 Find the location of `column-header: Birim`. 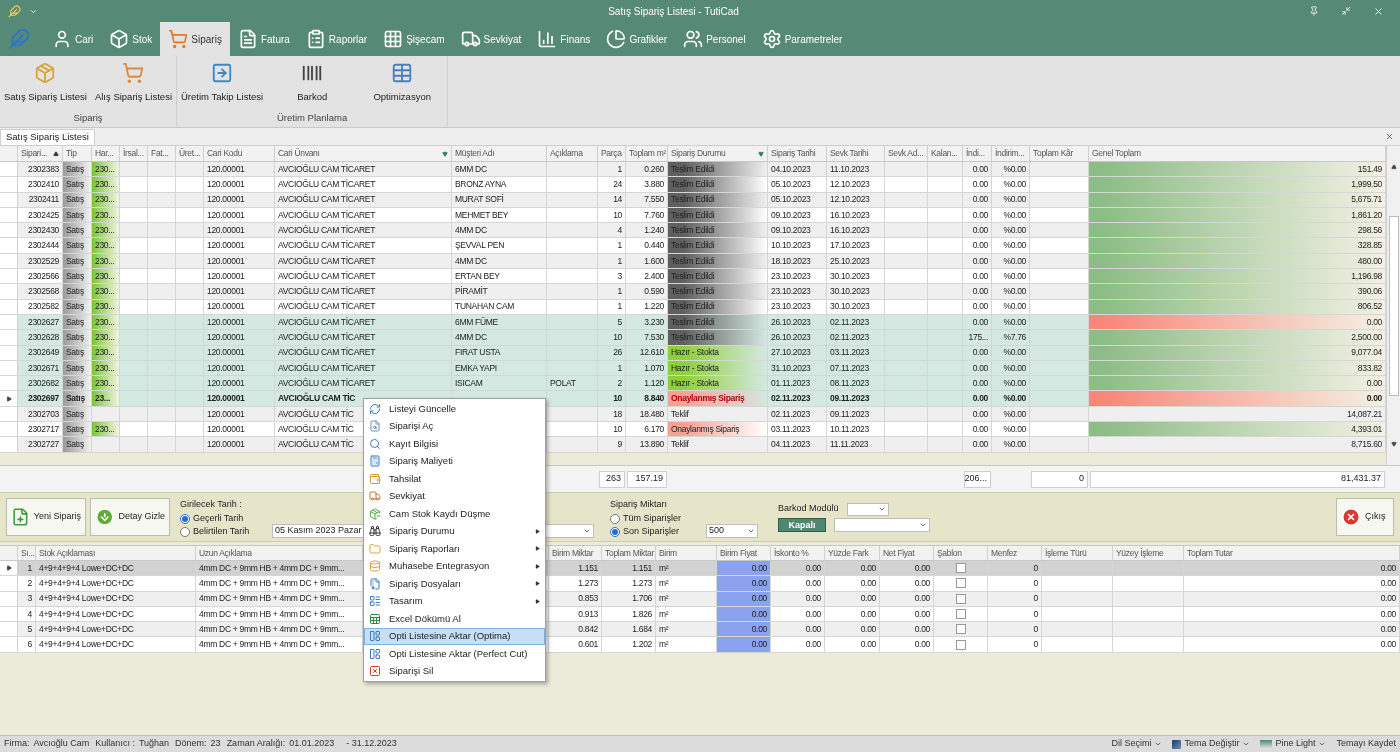

column-header: Birim is located at coordinates (686, 553).